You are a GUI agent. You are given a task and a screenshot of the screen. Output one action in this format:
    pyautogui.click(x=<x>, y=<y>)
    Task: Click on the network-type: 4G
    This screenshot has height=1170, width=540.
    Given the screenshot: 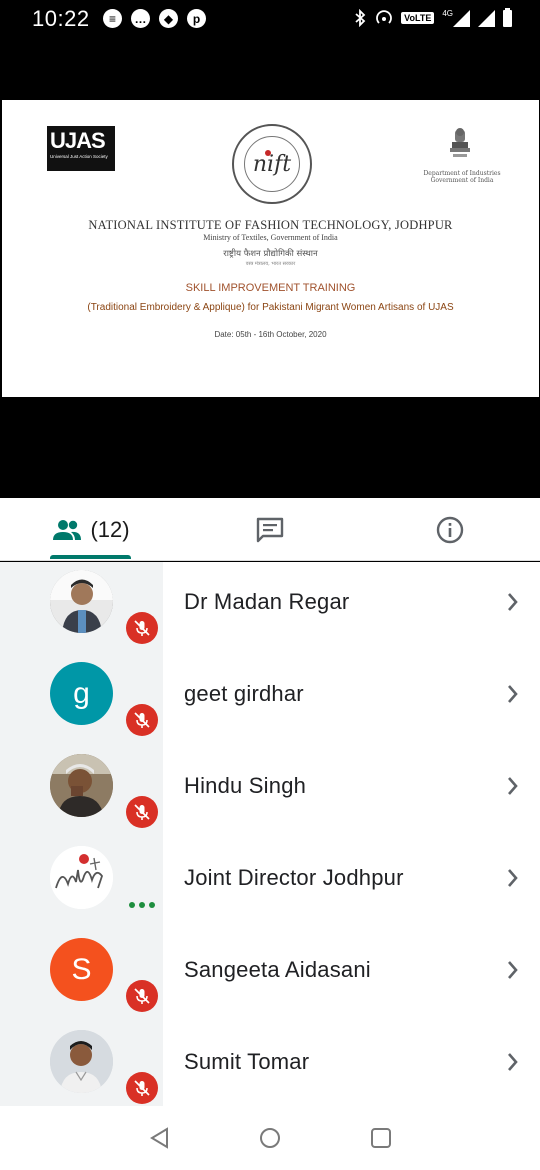 What is the action you would take?
    pyautogui.click(x=447, y=13)
    